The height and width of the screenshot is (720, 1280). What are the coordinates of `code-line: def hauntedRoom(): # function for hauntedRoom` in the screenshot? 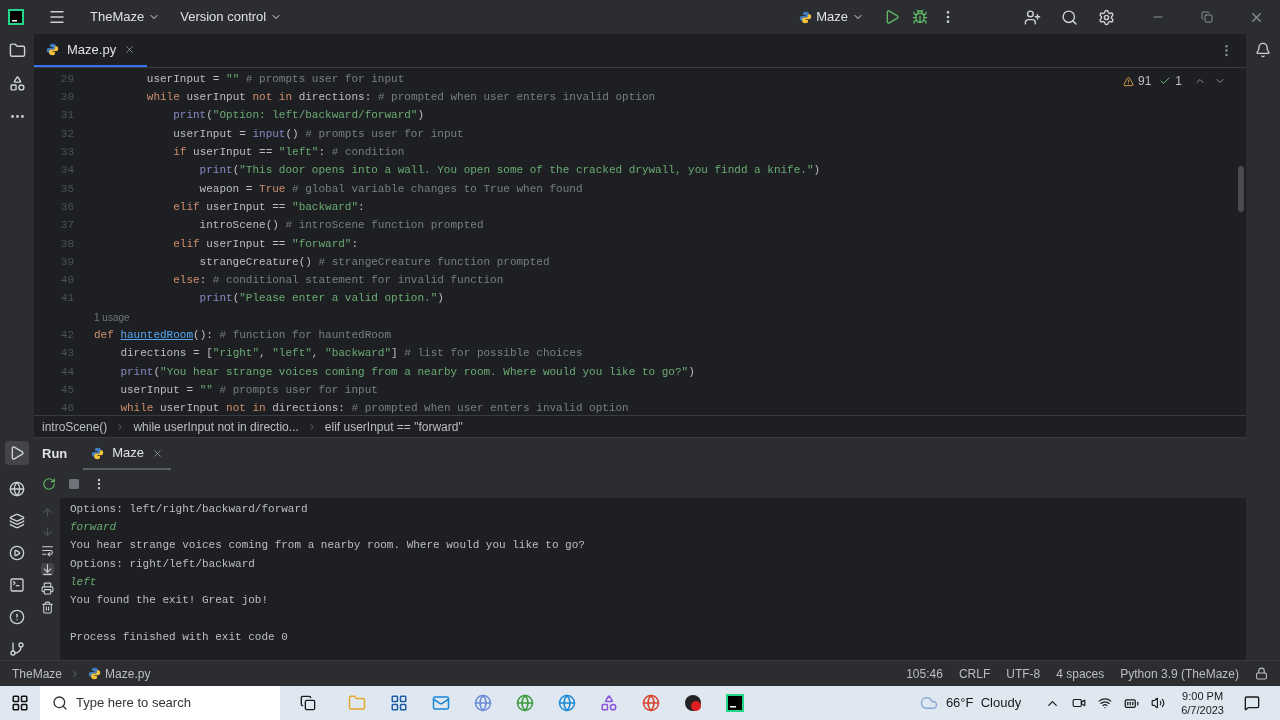 It's located at (243, 336).